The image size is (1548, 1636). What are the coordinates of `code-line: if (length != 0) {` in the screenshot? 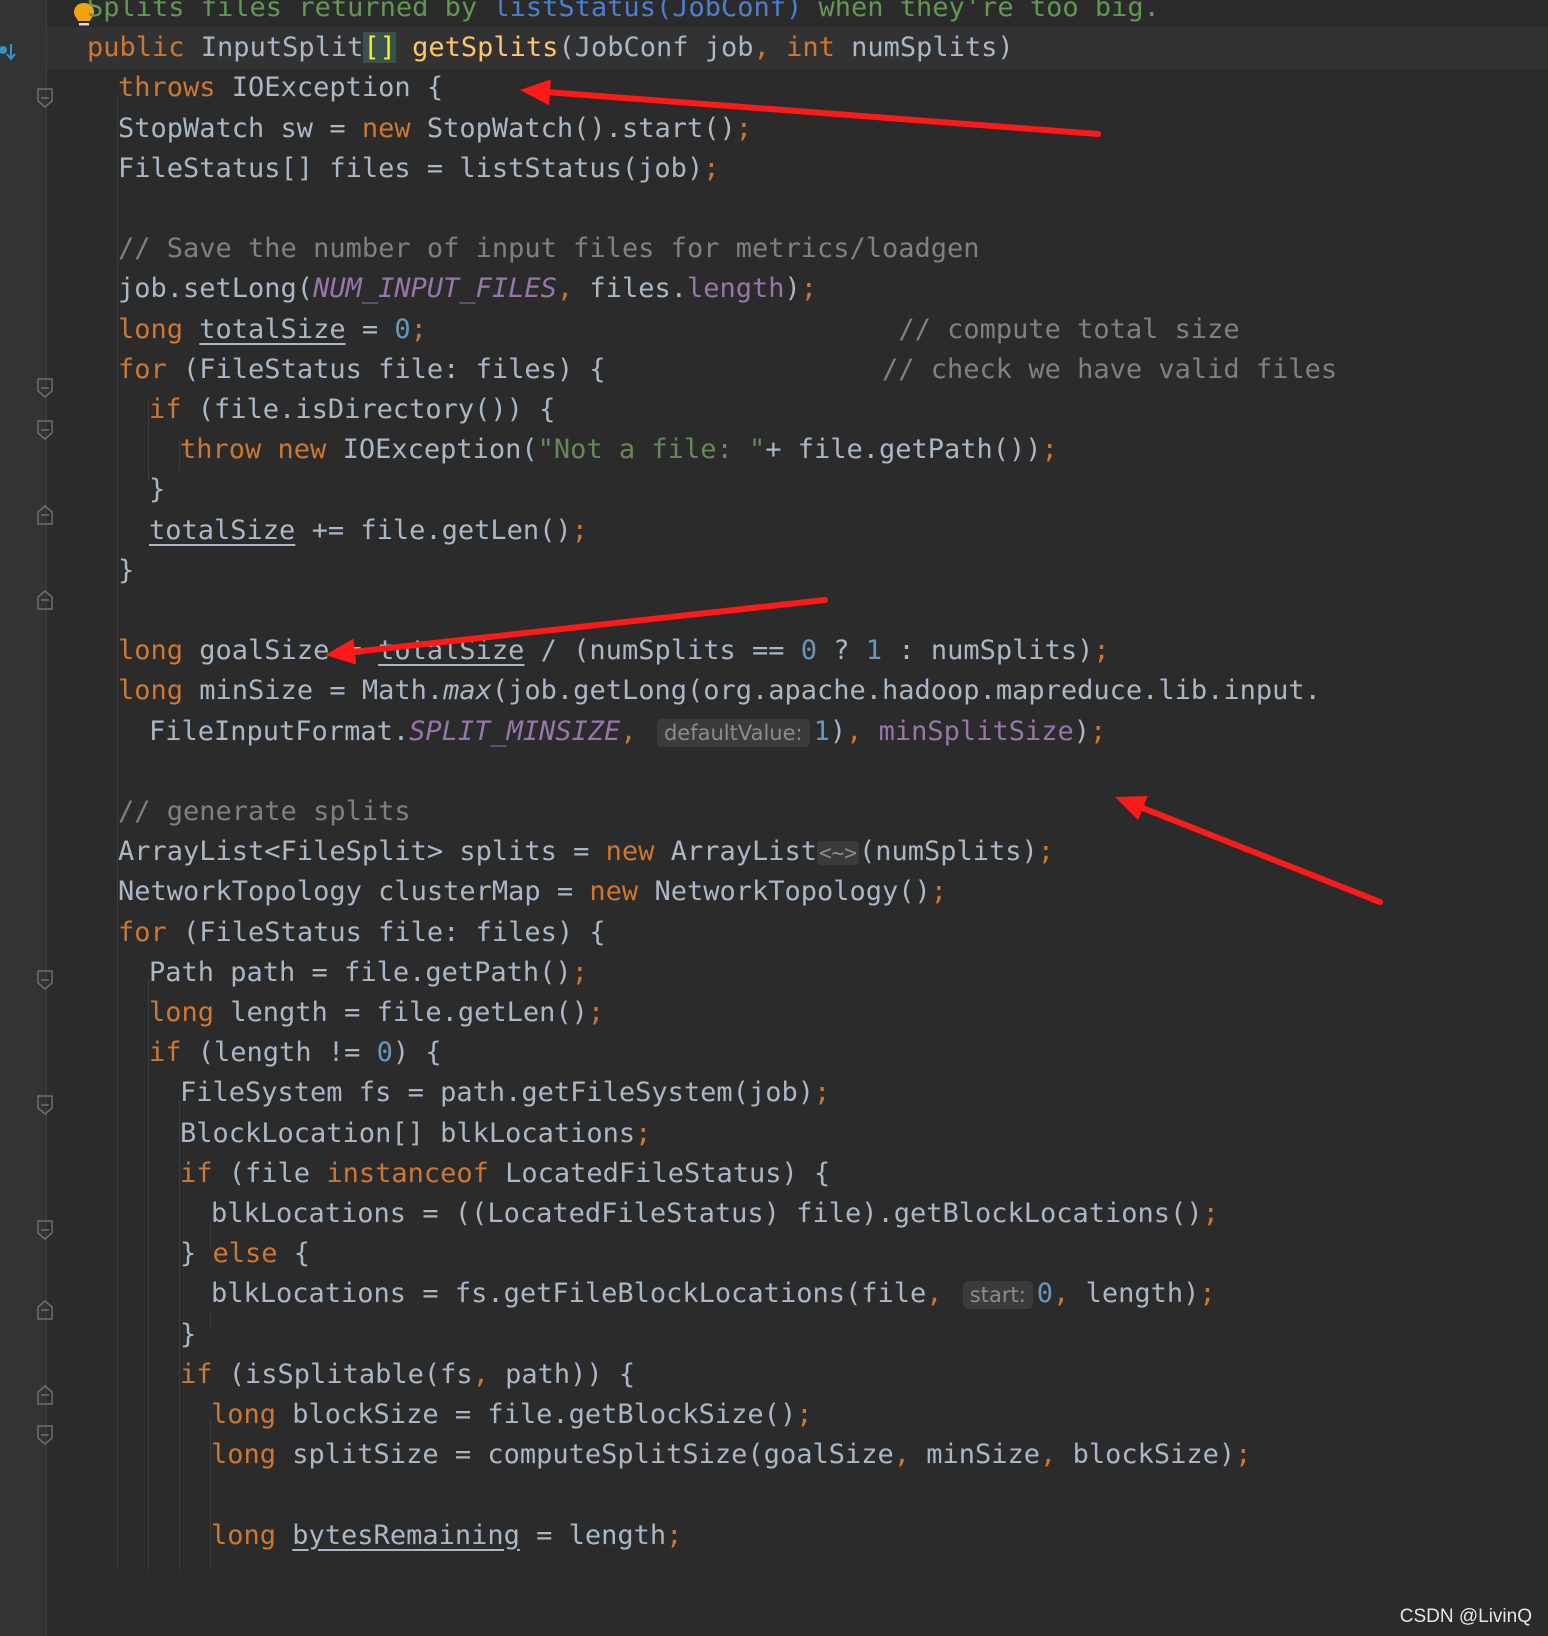 It's located at (244, 1053).